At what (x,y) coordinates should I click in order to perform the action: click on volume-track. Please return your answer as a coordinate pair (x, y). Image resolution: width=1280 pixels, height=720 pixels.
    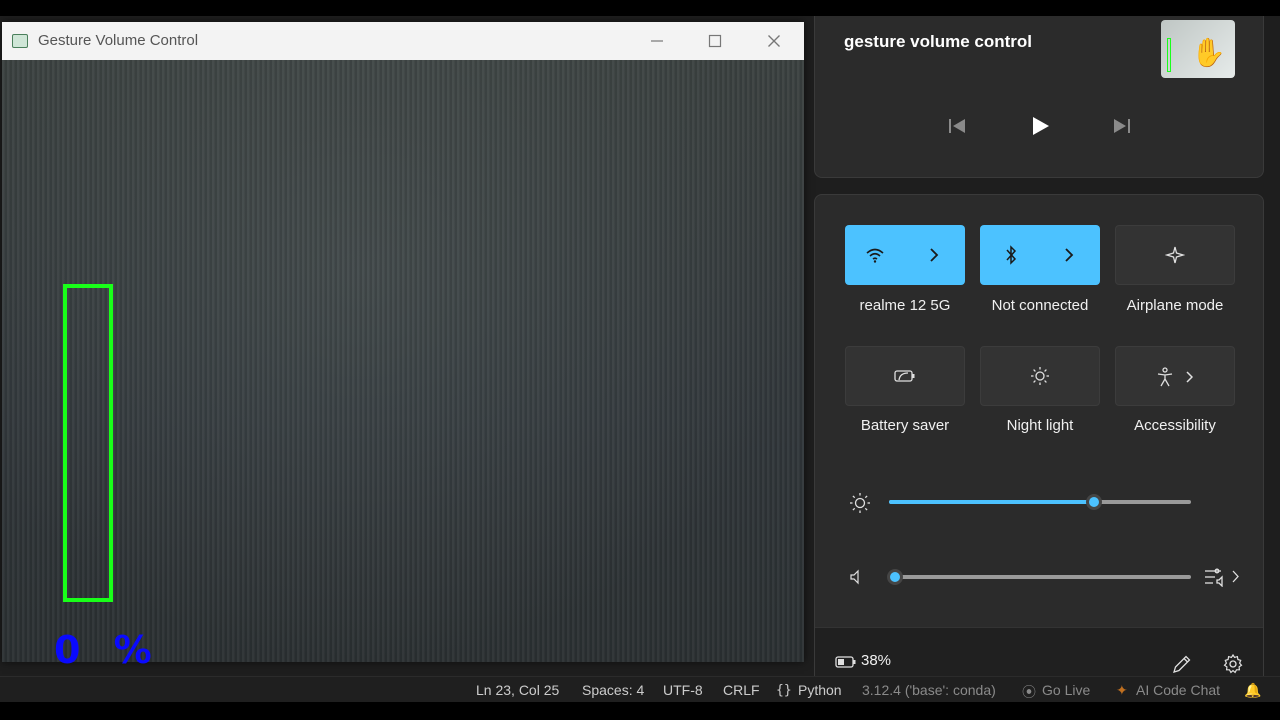
    Looking at the image, I should click on (1043, 577).